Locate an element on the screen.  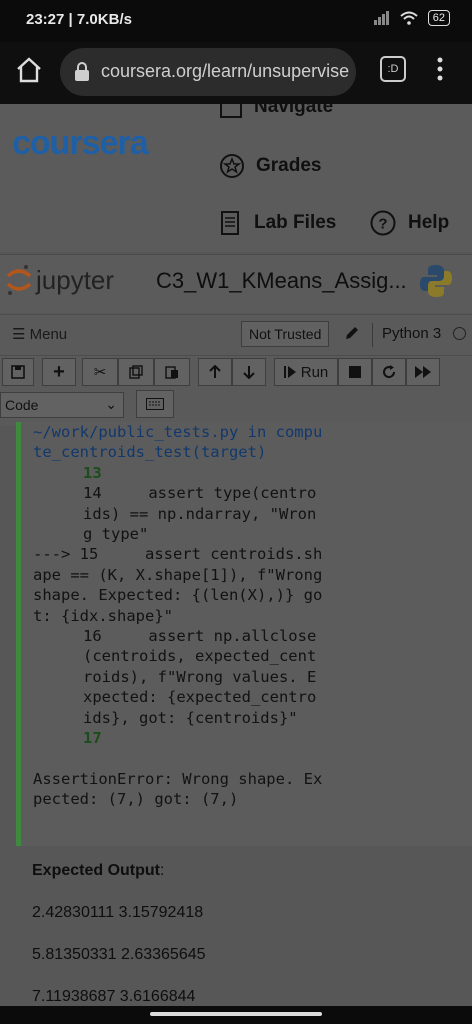
star-icon is located at coordinates (232, 166).